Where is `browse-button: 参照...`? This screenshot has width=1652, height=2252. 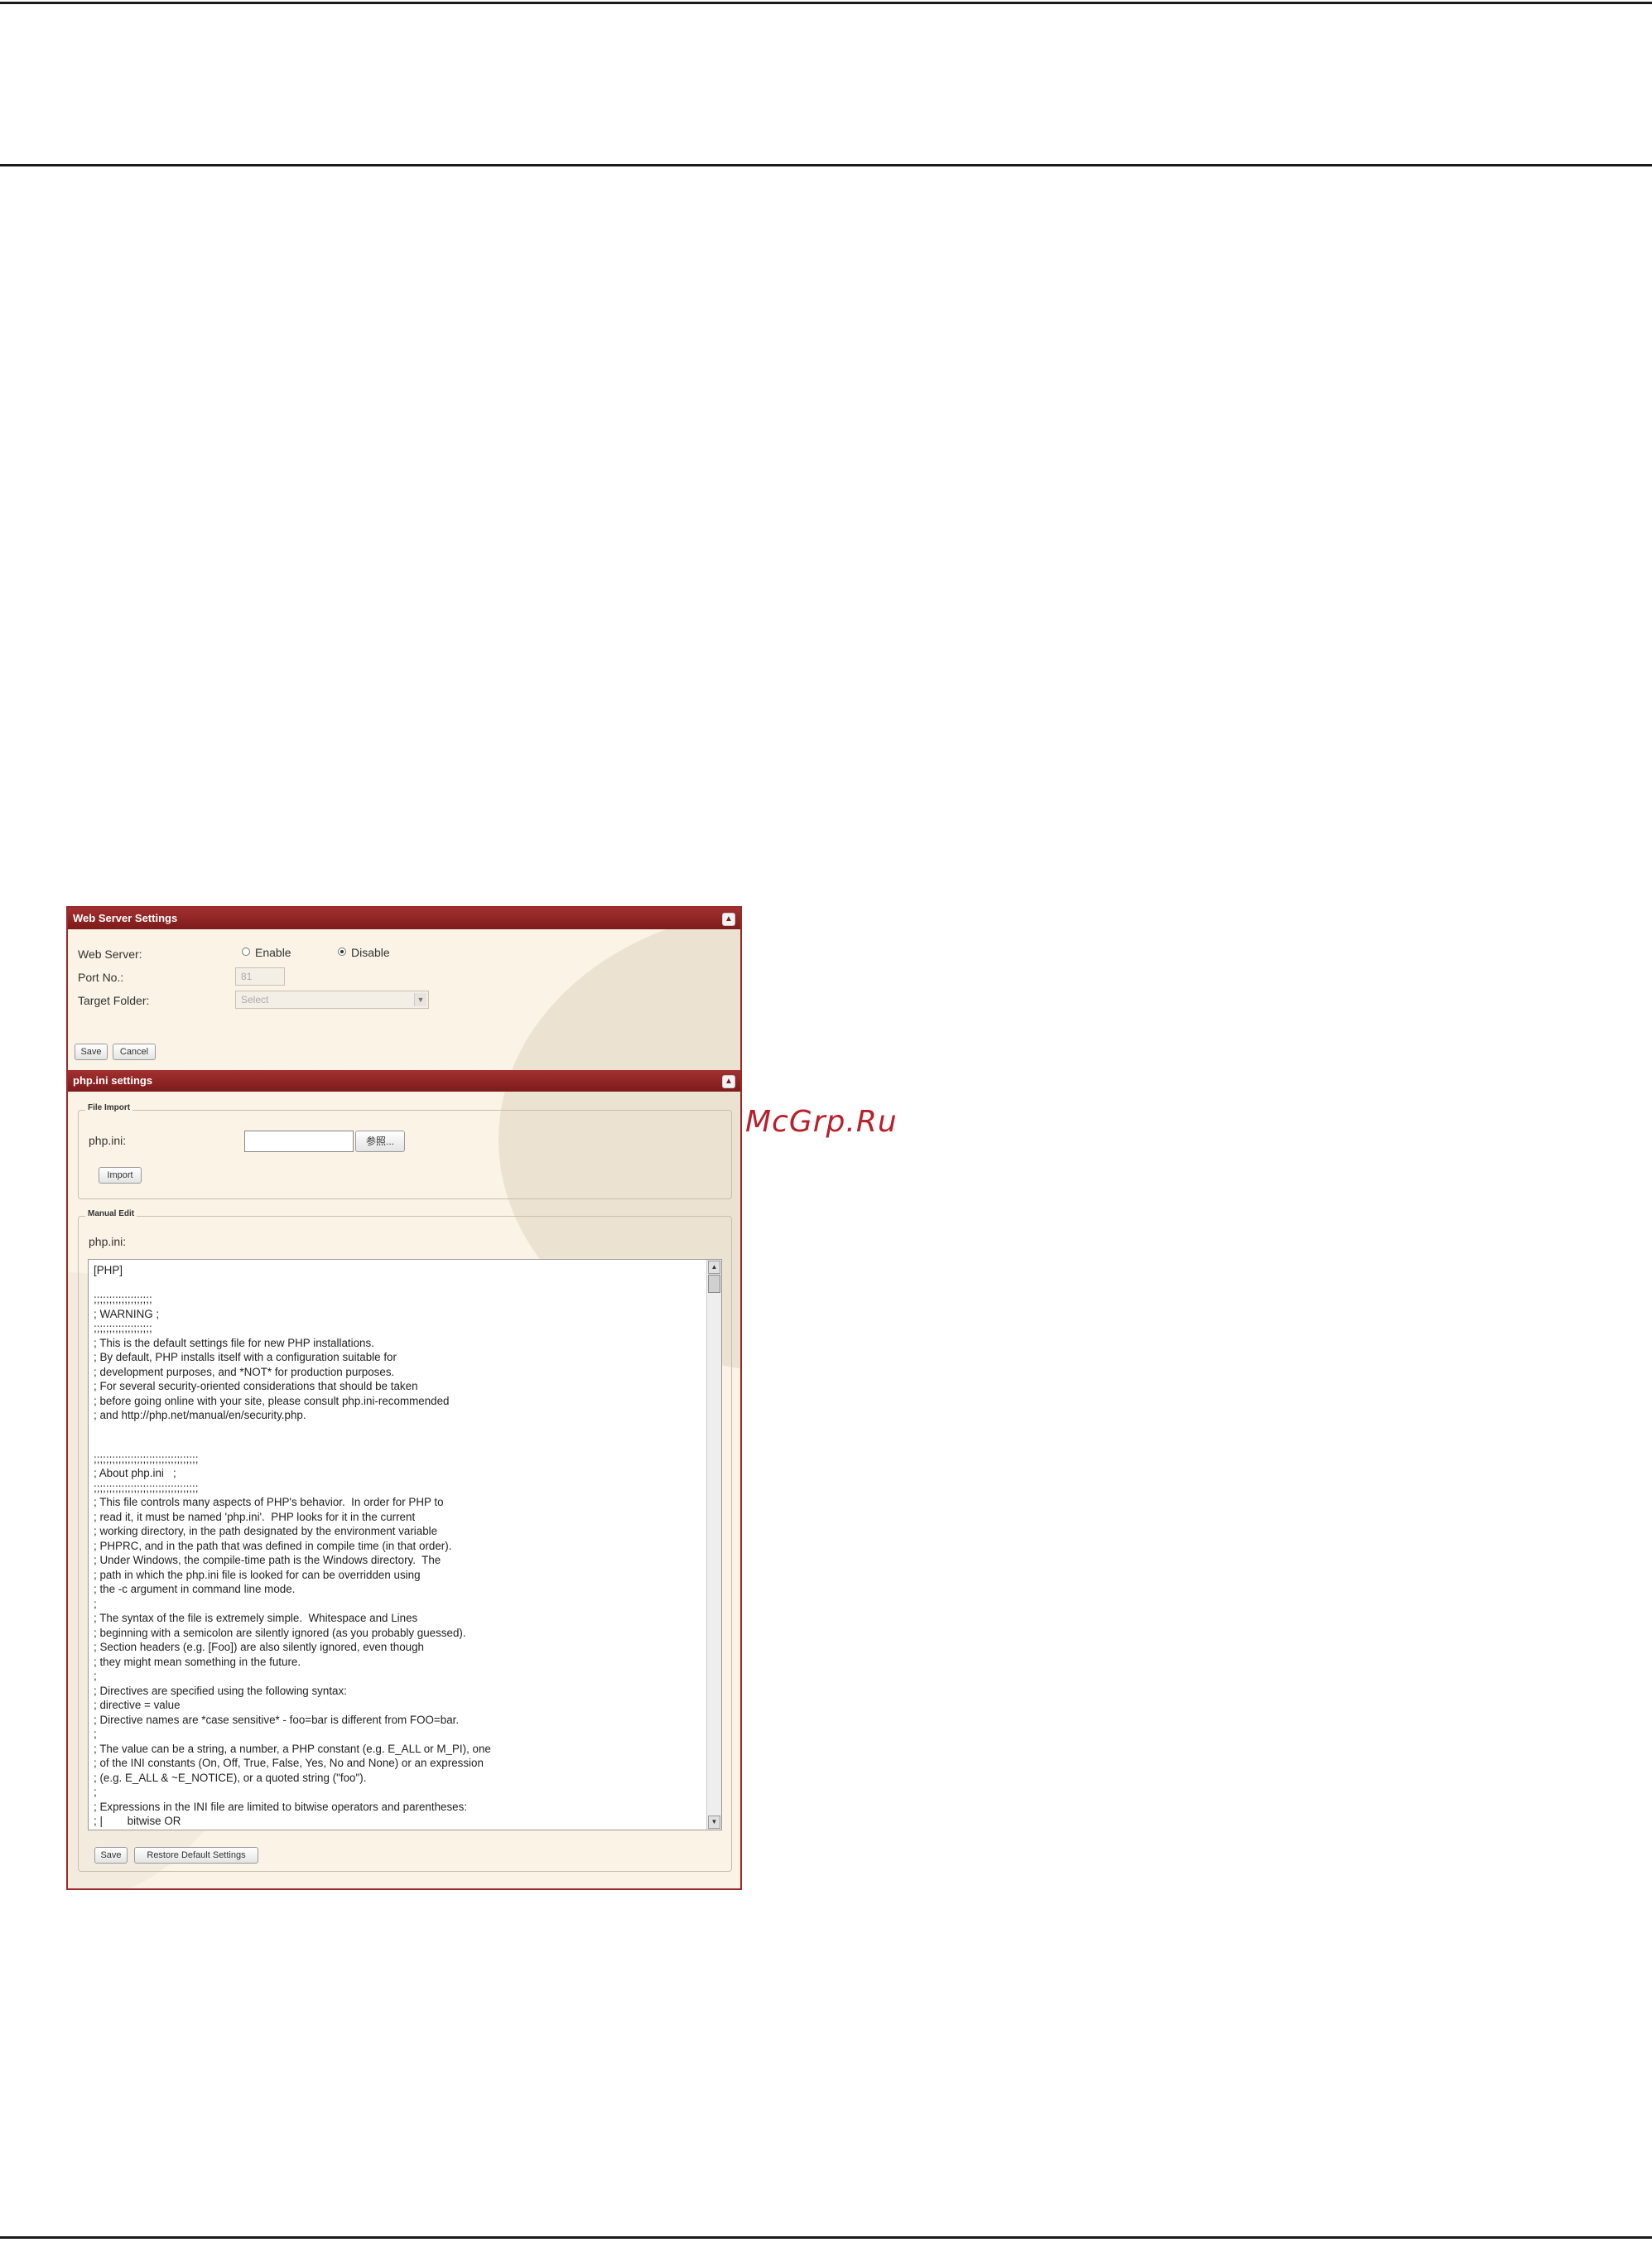 browse-button: 参照... is located at coordinates (380, 1141).